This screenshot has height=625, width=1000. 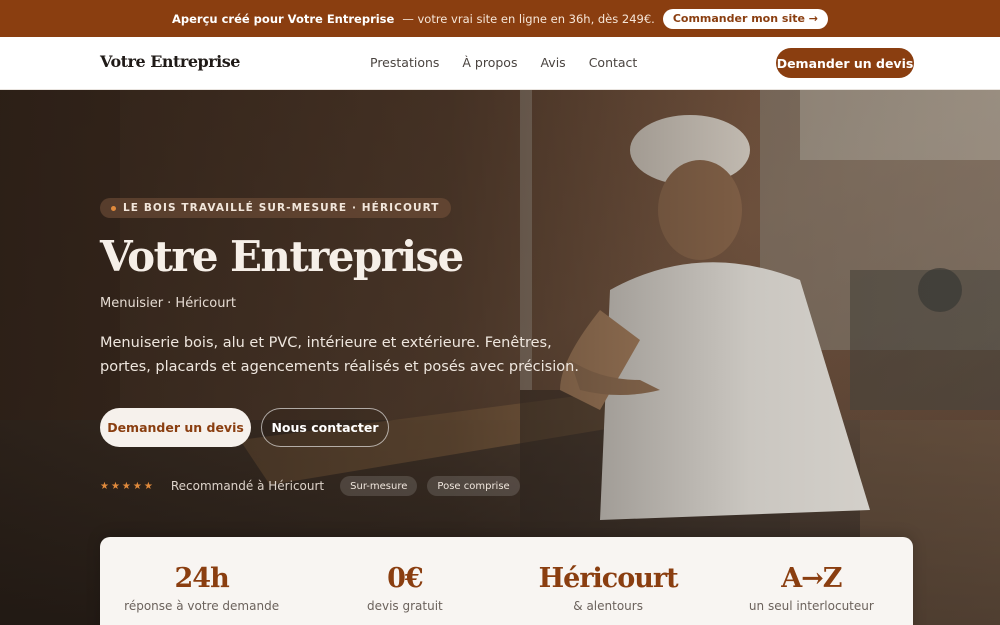 I want to click on nav-links: Prestations À propos Avis Contact, so click(x=503, y=62).